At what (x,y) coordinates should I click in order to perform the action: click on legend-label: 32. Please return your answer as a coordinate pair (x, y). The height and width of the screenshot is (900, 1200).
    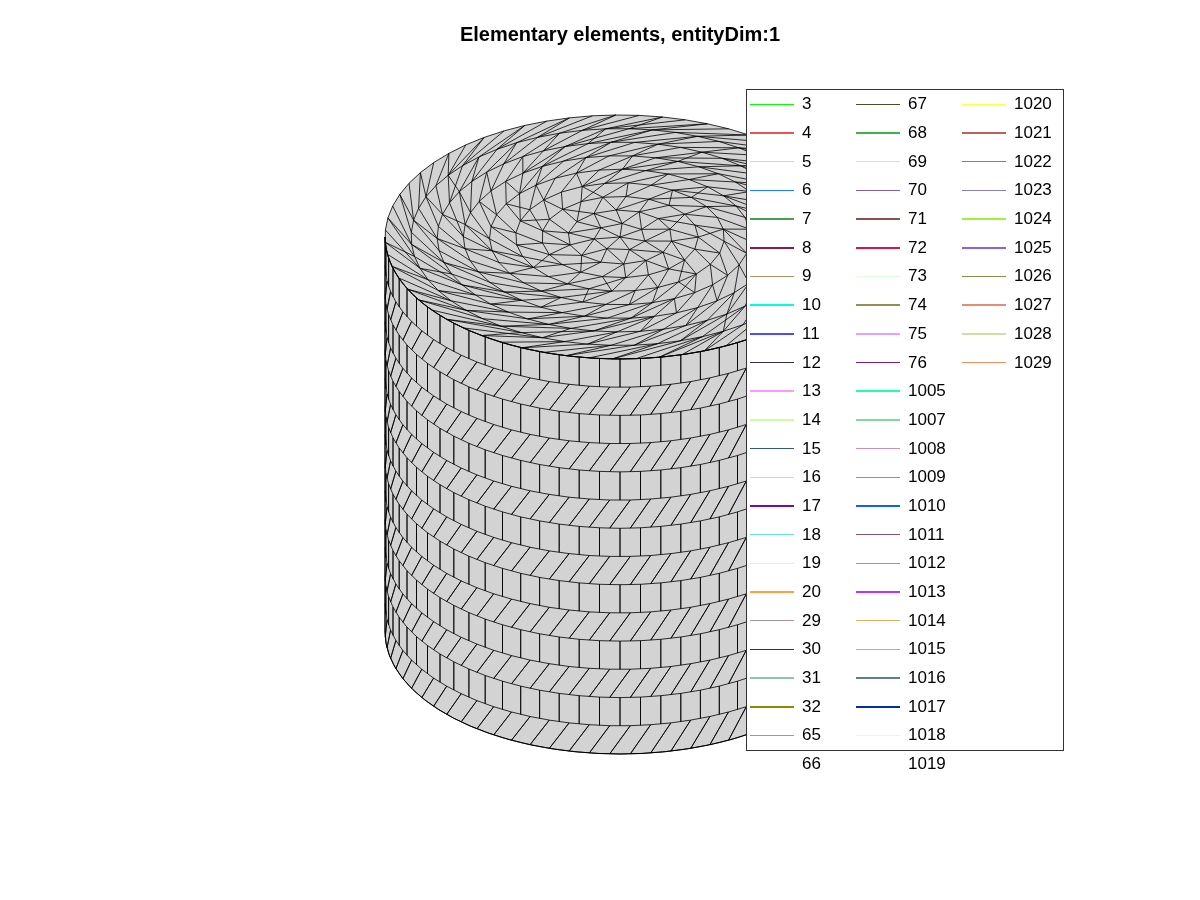
    Looking at the image, I should click on (811, 706).